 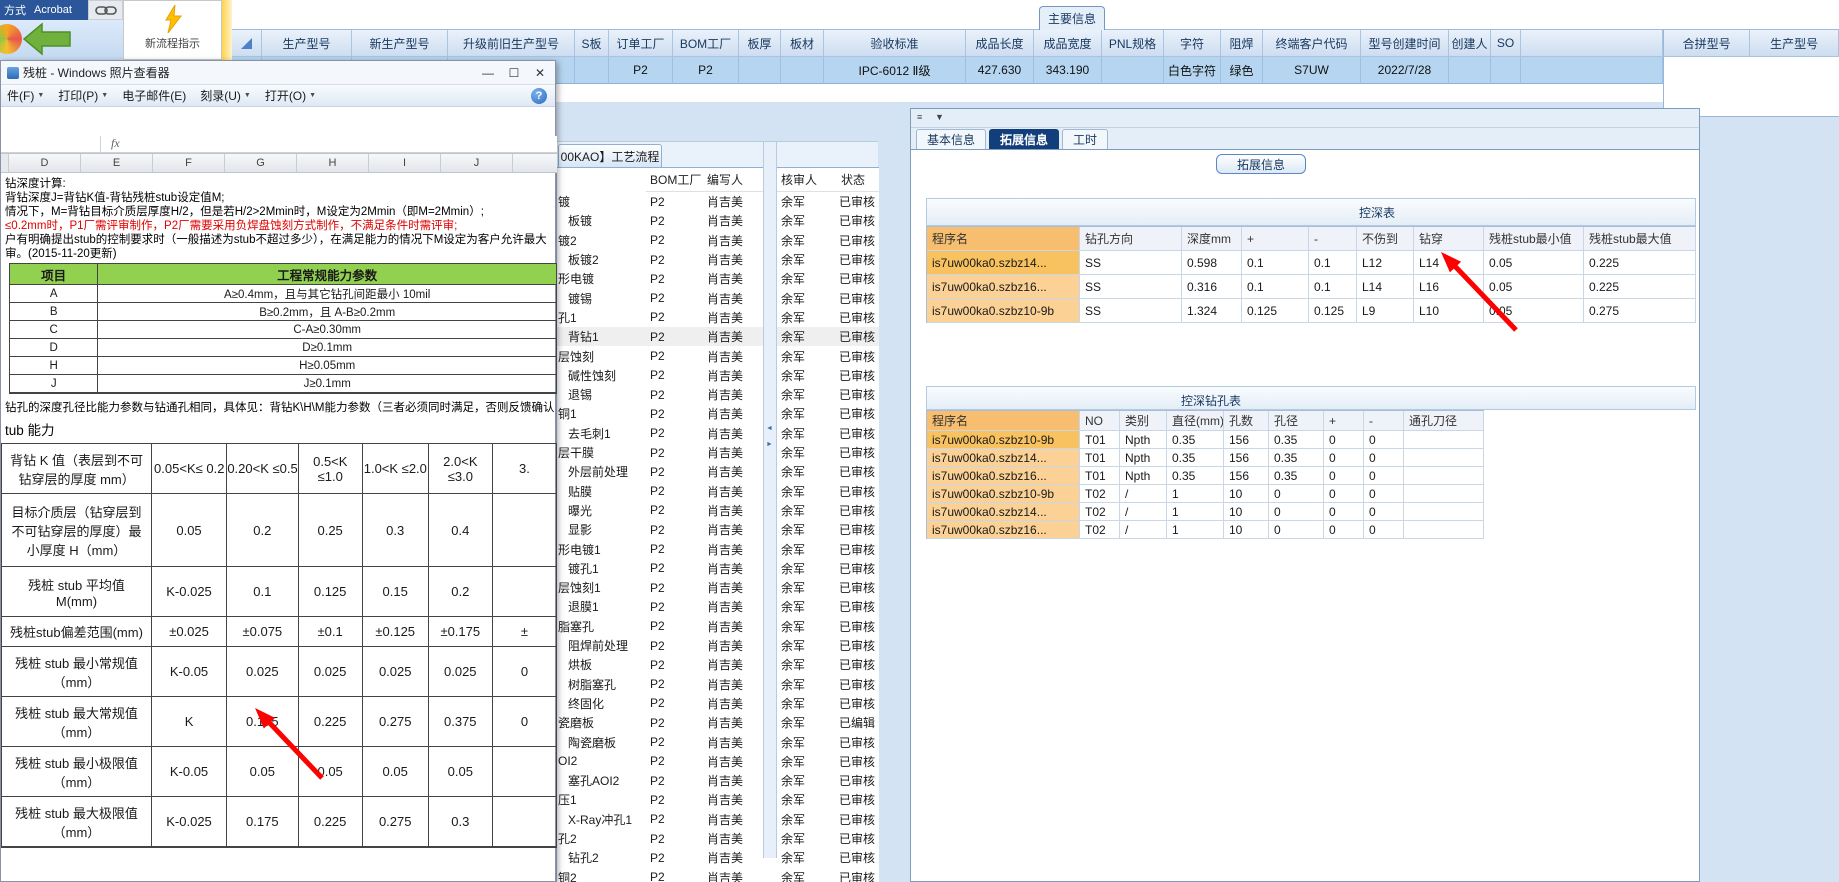 What do you see at coordinates (718, 761) in the screenshot?
I see `process-row: OI2 P2 肖吉美 余军 已审核` at bounding box center [718, 761].